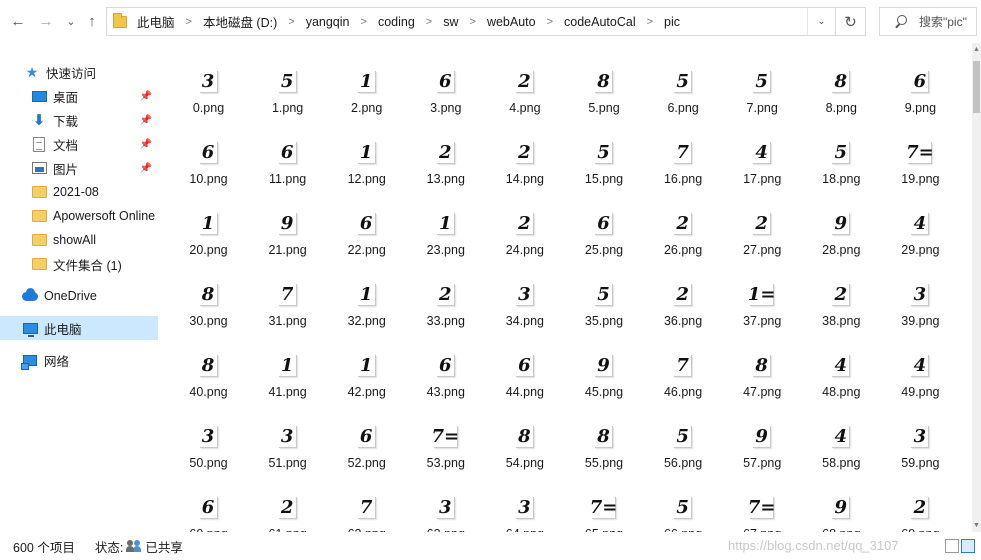  I want to click on file-item: 762.png, so click(366, 500).